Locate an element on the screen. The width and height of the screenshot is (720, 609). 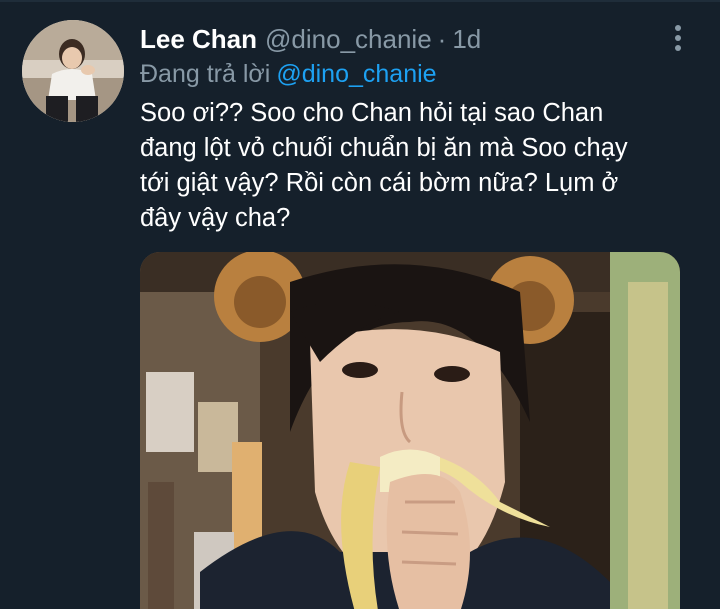
divider is located at coordinates (360, 1).